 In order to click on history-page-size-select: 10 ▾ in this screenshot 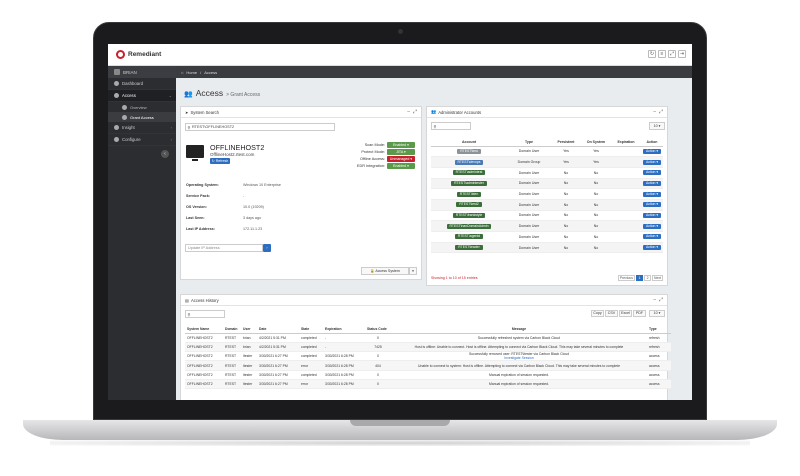, I will do `click(657, 313)`.